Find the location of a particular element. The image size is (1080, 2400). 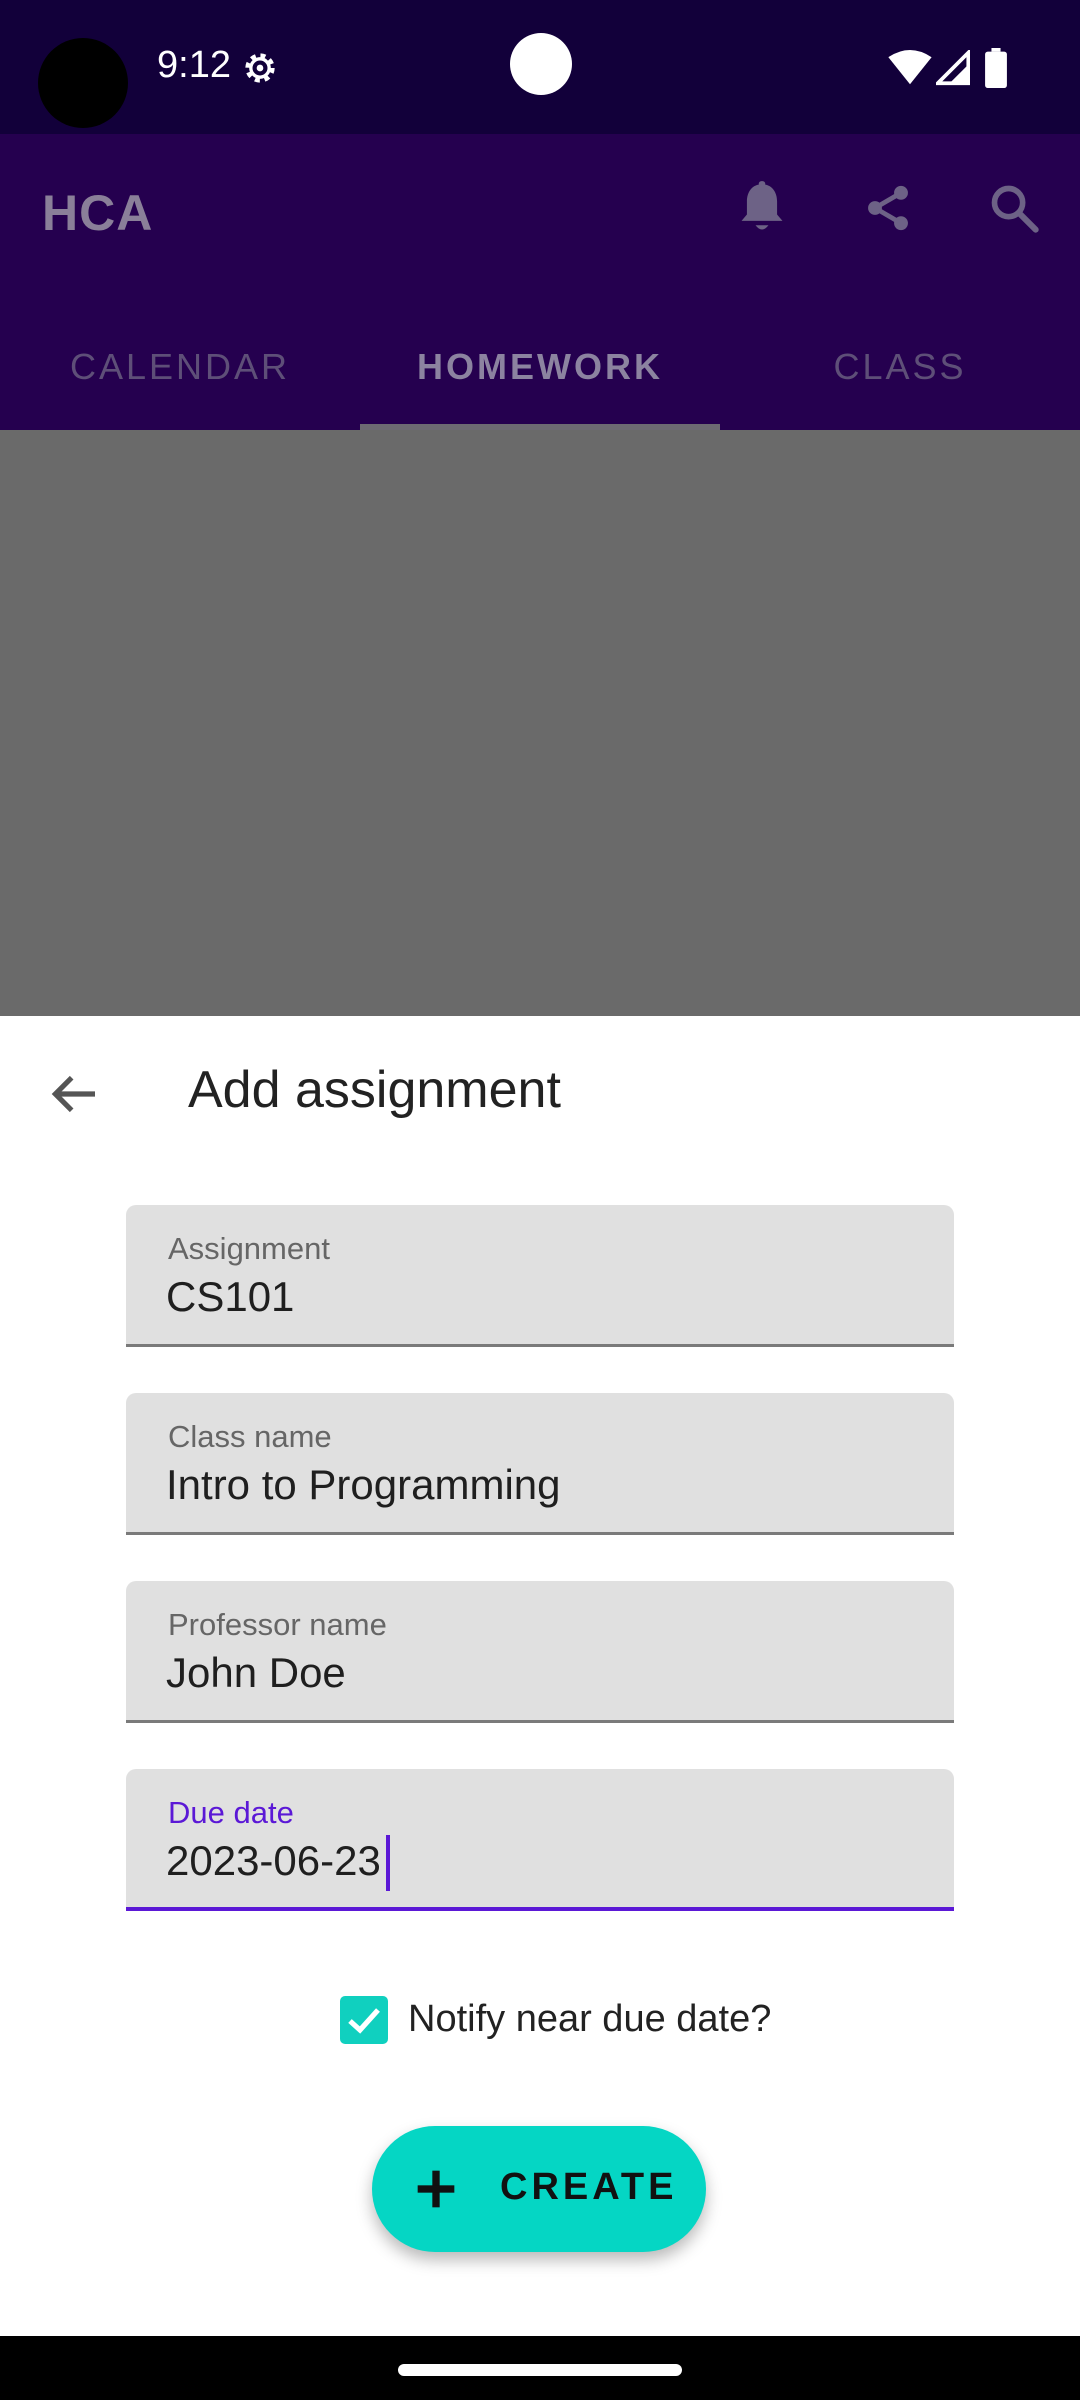

assignment-field-label: Assignment is located at coordinates (249, 1248).